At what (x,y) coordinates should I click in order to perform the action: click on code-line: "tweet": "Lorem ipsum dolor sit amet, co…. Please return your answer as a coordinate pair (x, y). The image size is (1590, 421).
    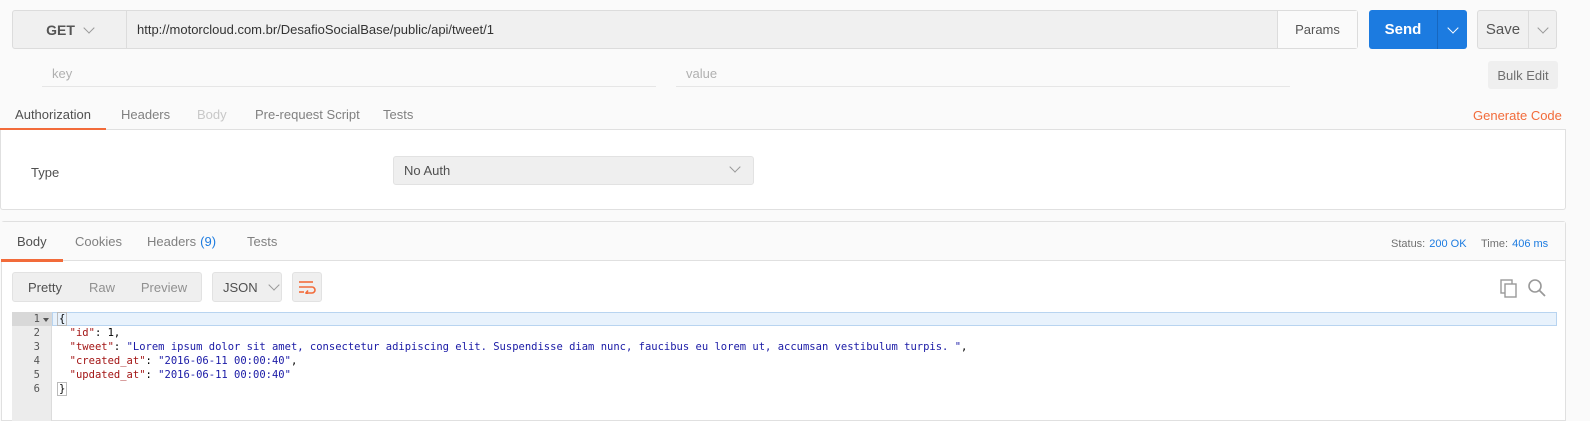
    Looking at the image, I should click on (512, 347).